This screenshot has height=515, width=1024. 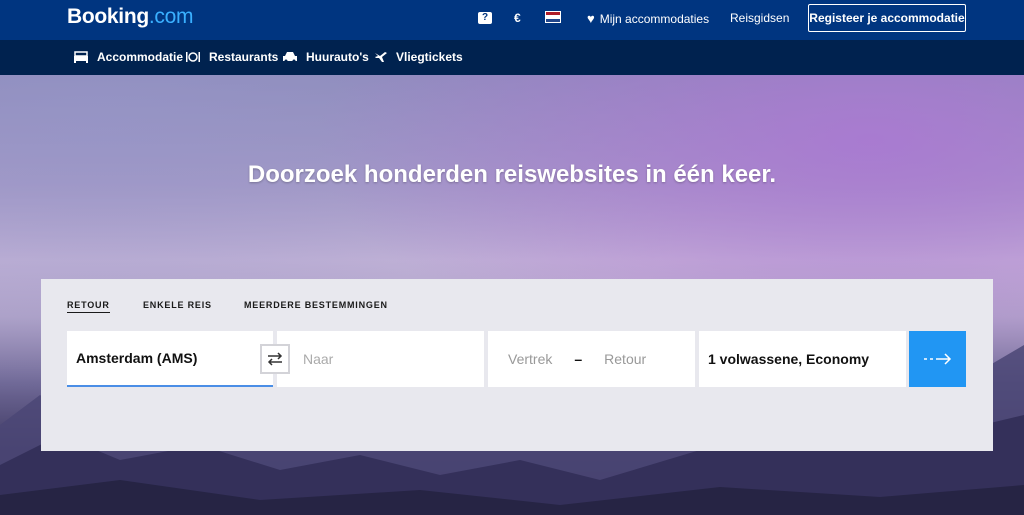 I want to click on passengers-selector: 1 volwassene, Economy, so click(x=802, y=359).